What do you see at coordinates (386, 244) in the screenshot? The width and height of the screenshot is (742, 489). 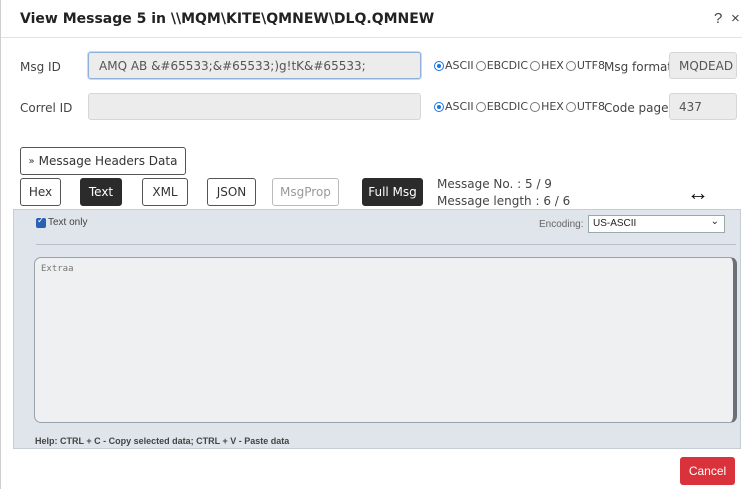 I see `panel-divider` at bounding box center [386, 244].